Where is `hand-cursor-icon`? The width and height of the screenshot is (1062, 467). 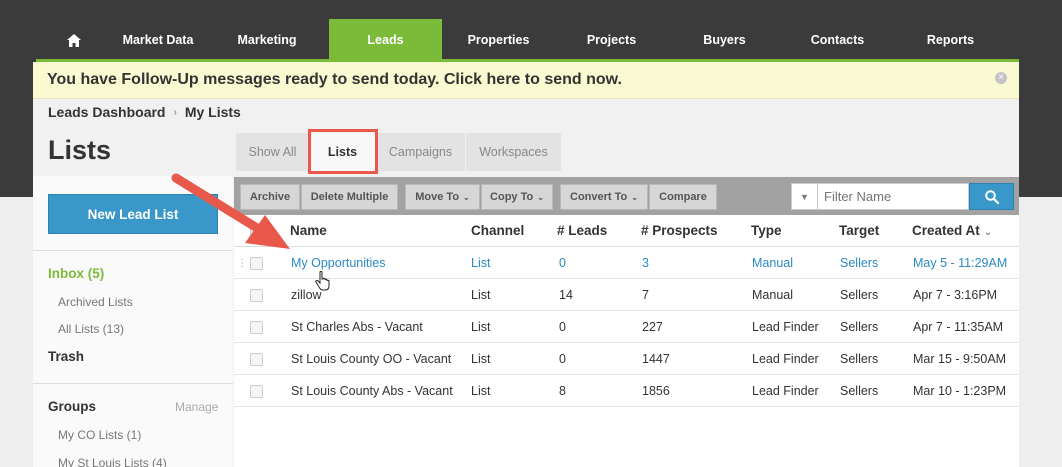 hand-cursor-icon is located at coordinates (322, 281).